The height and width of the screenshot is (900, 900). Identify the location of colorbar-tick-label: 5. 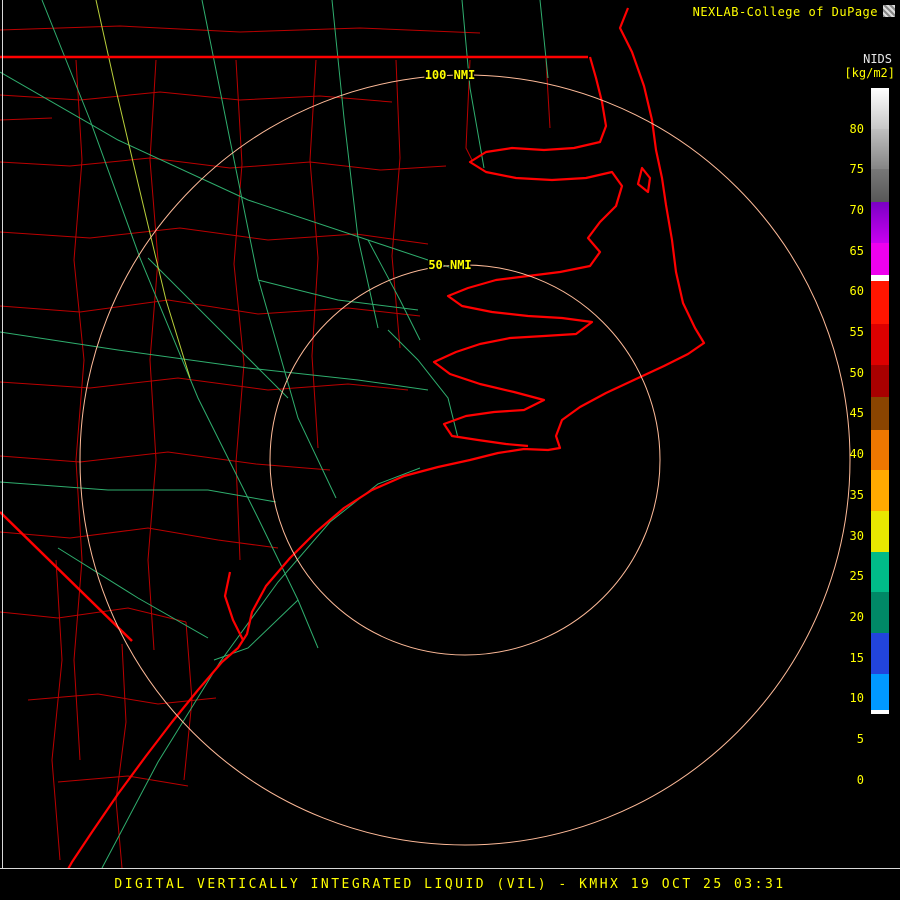
(860, 738).